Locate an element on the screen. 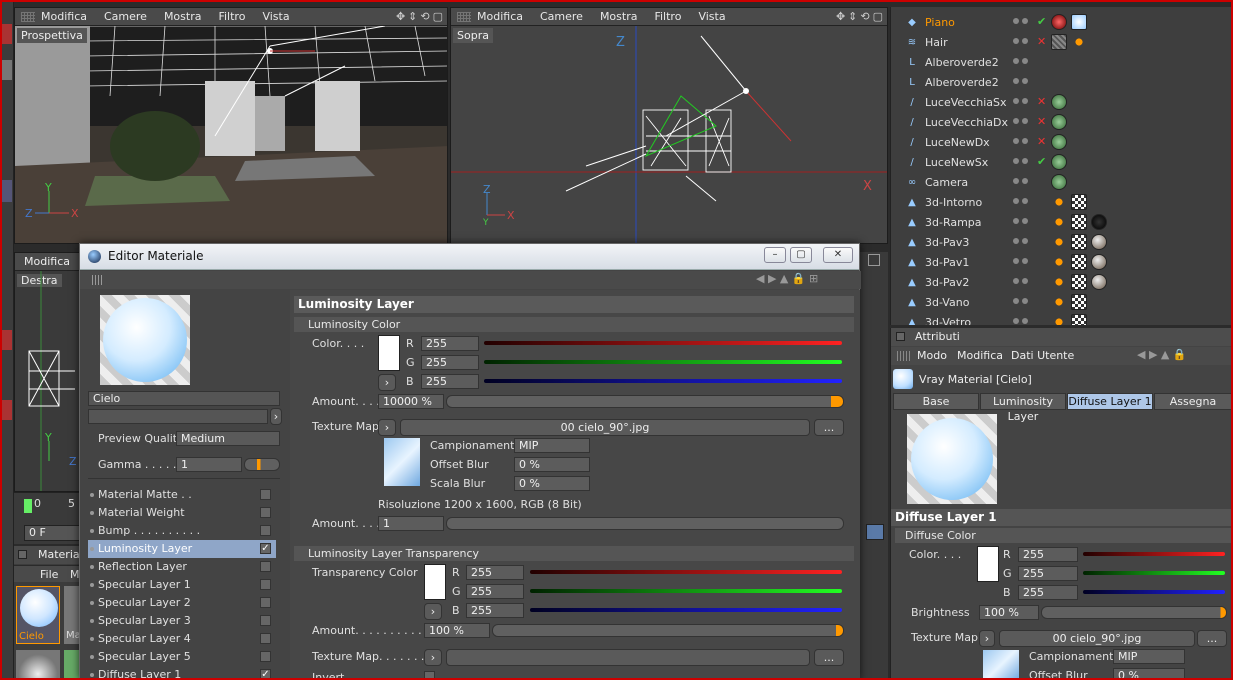 This screenshot has width=1233, height=680. color-expand-button: › is located at coordinates (387, 382).